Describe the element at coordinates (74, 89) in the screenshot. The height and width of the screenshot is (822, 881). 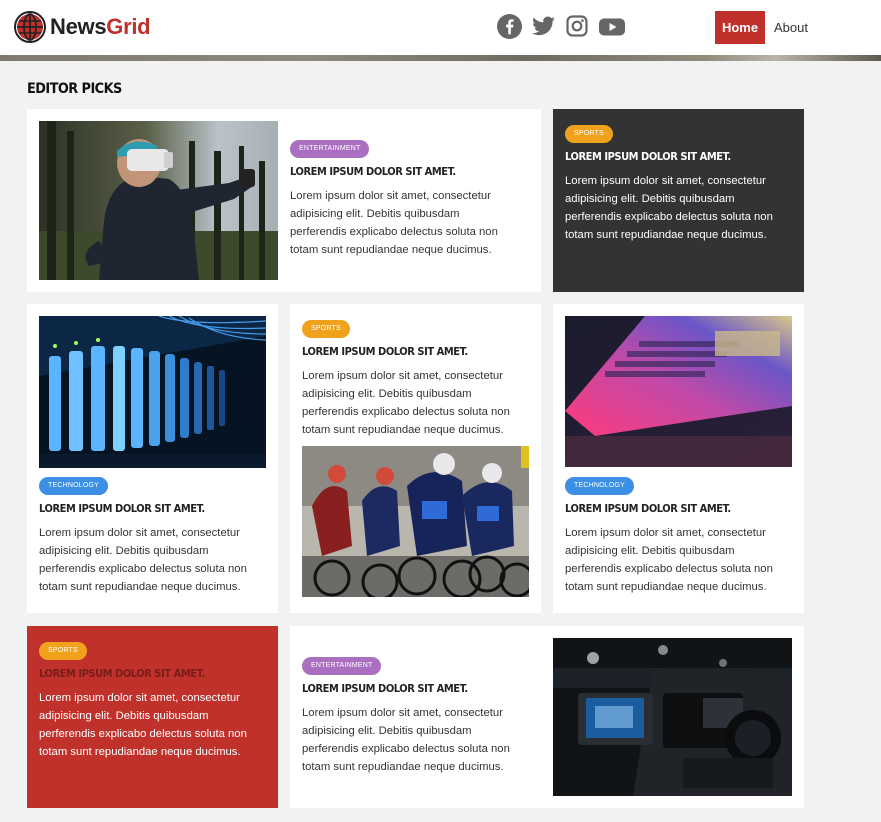
I see `section-title: EDITOR PICKS` at that location.